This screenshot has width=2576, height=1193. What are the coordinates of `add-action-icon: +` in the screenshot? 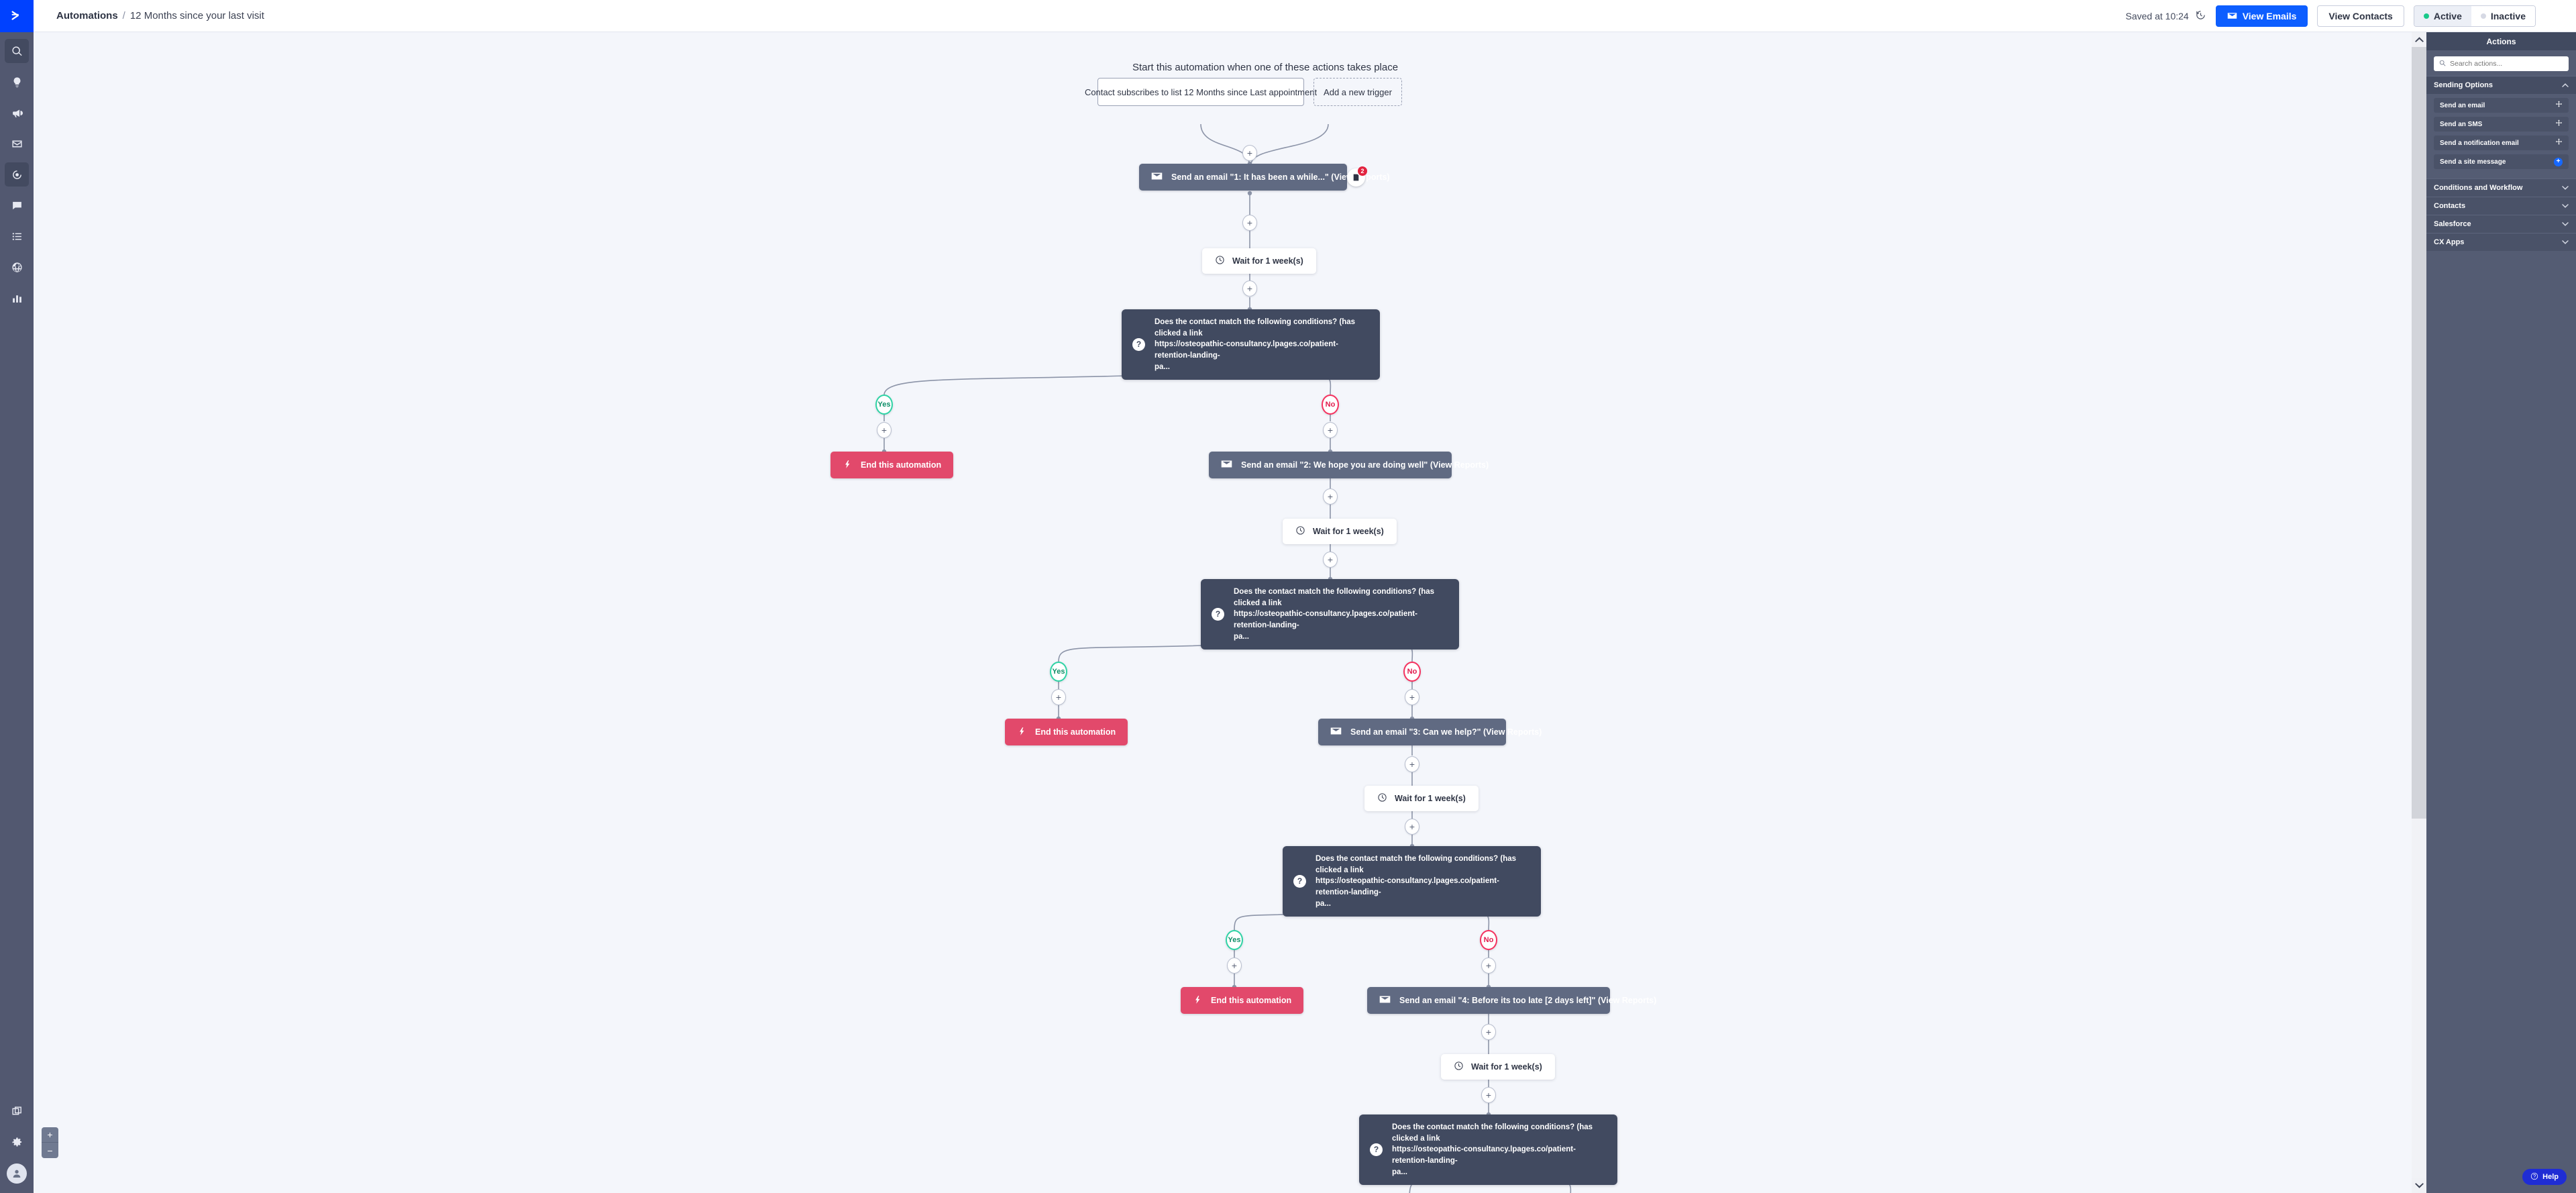 It's located at (2558, 161).